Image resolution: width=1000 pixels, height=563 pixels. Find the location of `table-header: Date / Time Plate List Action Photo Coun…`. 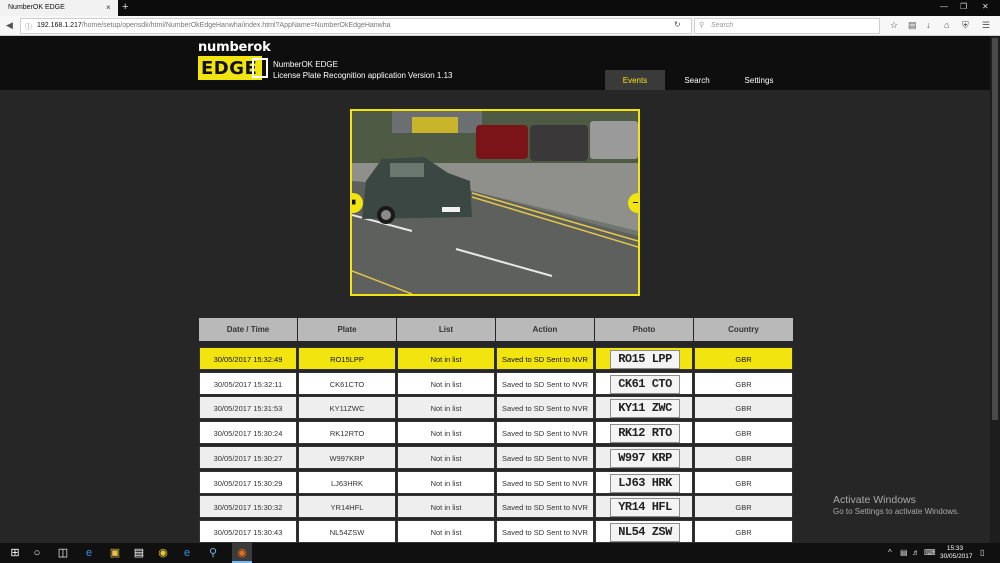

table-header: Date / Time Plate List Action Photo Coun… is located at coordinates (496, 329).